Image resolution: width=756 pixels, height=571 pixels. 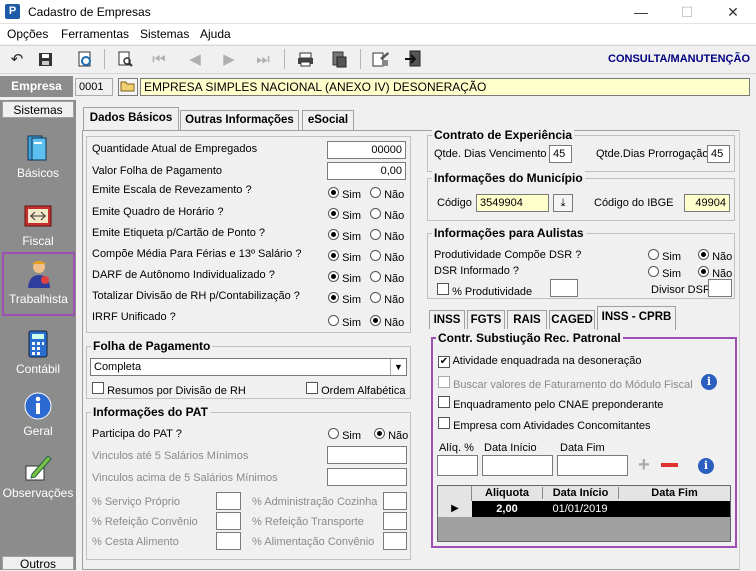 I want to click on grid-col-aliquota: Aliquota, so click(x=507, y=493).